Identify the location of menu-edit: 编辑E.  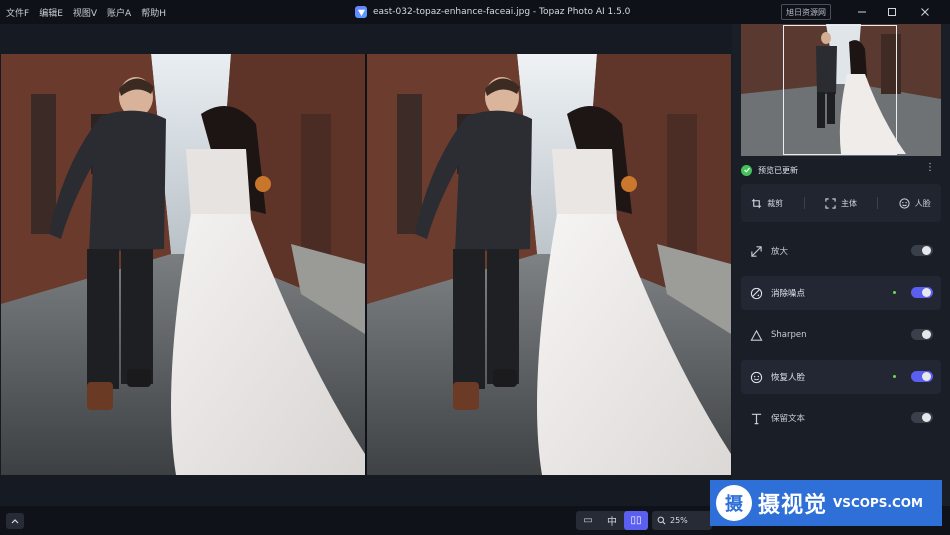
(51, 12).